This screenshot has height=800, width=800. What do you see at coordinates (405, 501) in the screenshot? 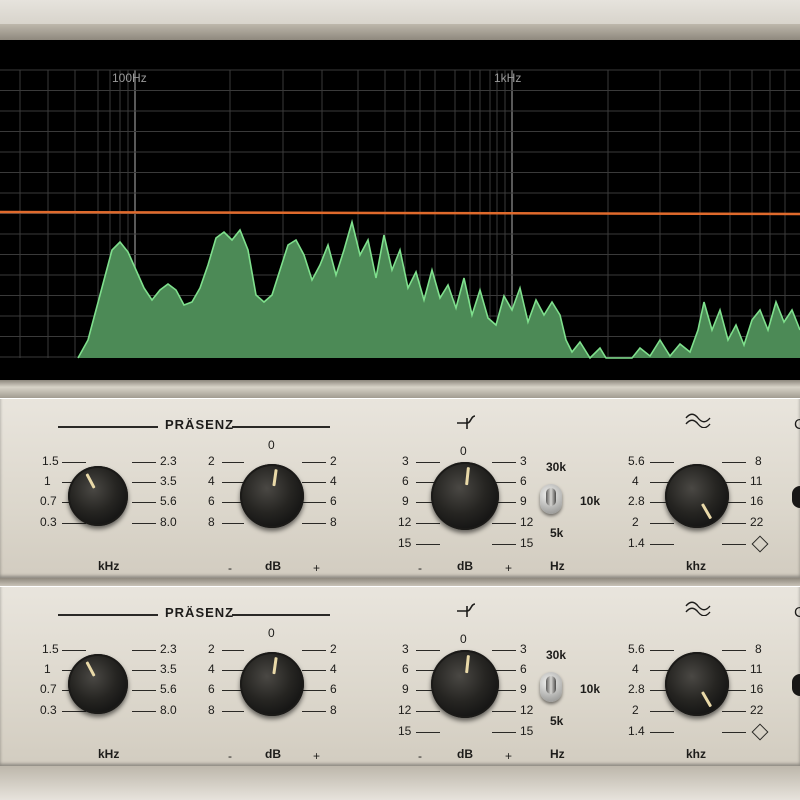
I see `shelf-scale-left: 9` at bounding box center [405, 501].